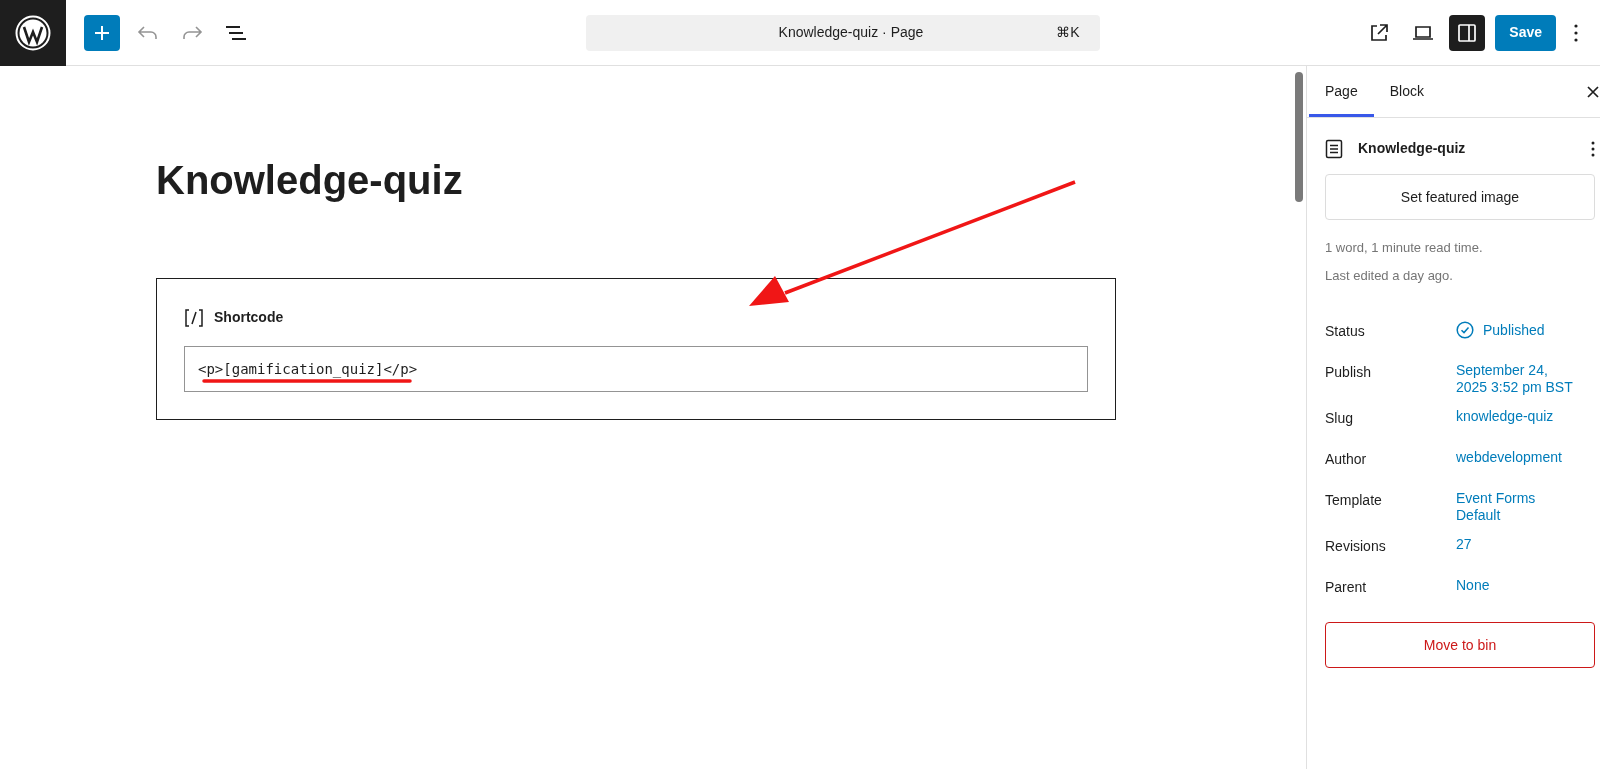  What do you see at coordinates (194, 317) in the screenshot?
I see `shortcode-icon` at bounding box center [194, 317].